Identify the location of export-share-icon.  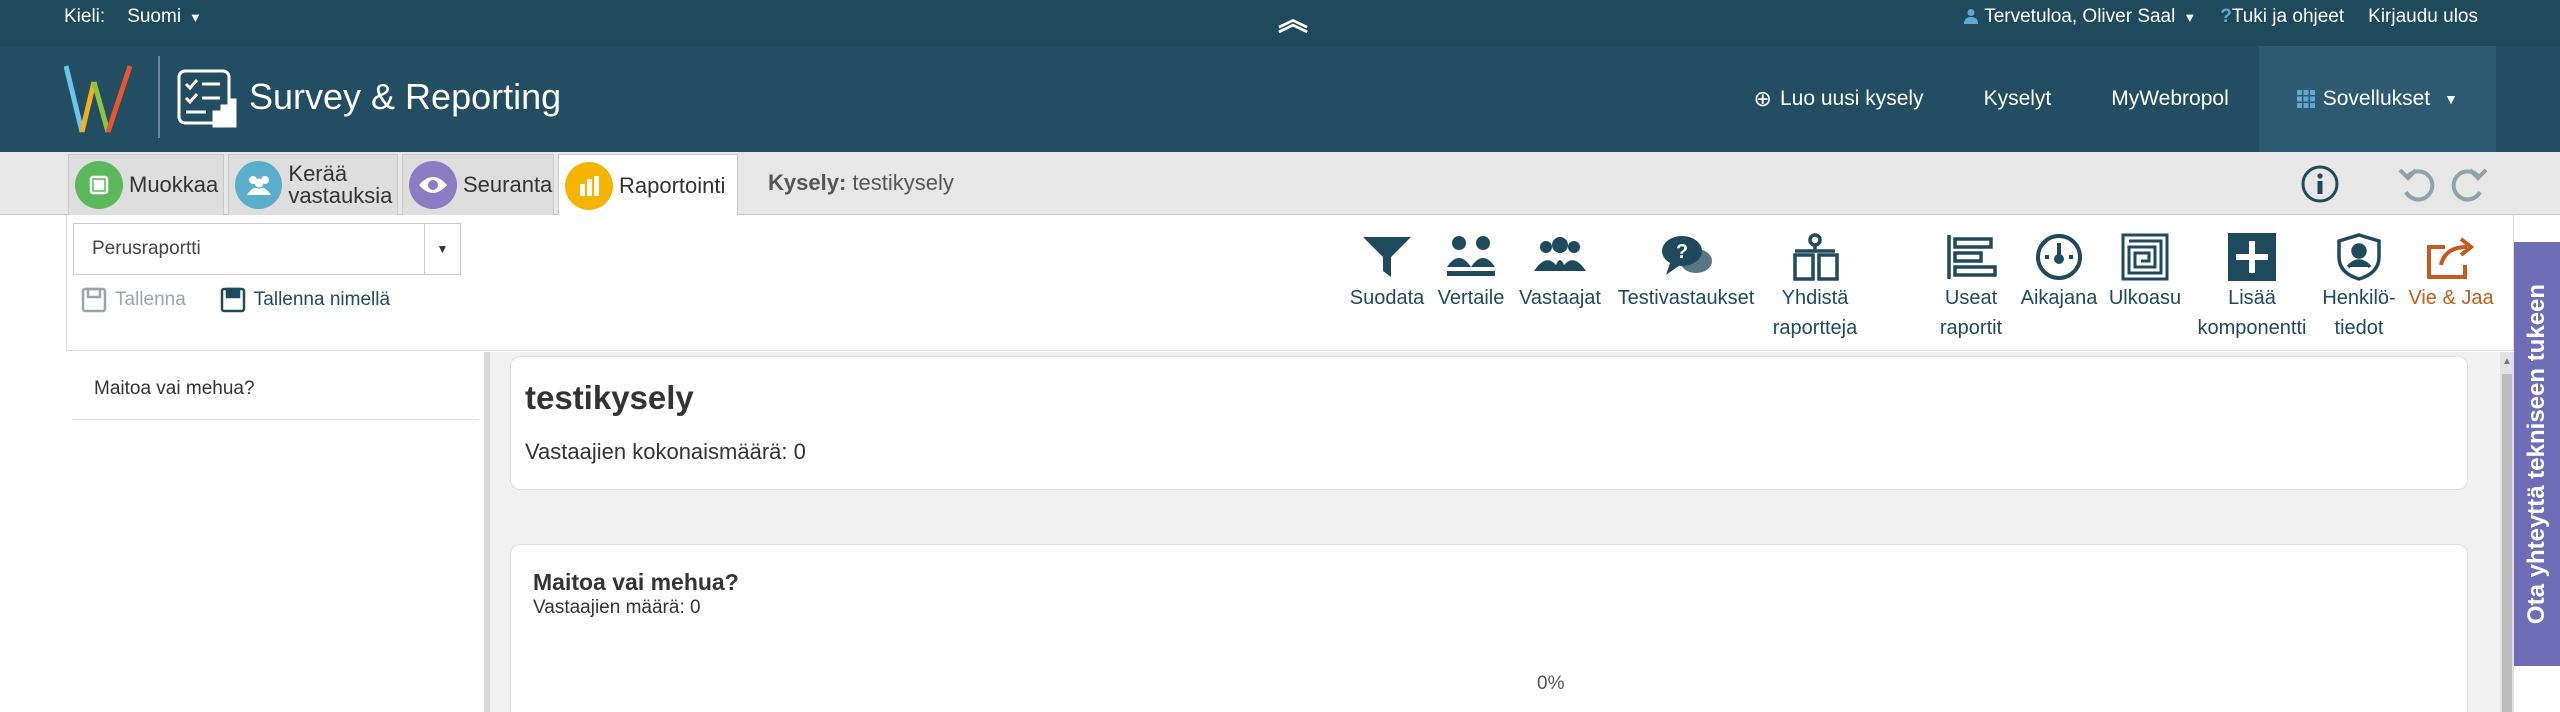
(2451, 258).